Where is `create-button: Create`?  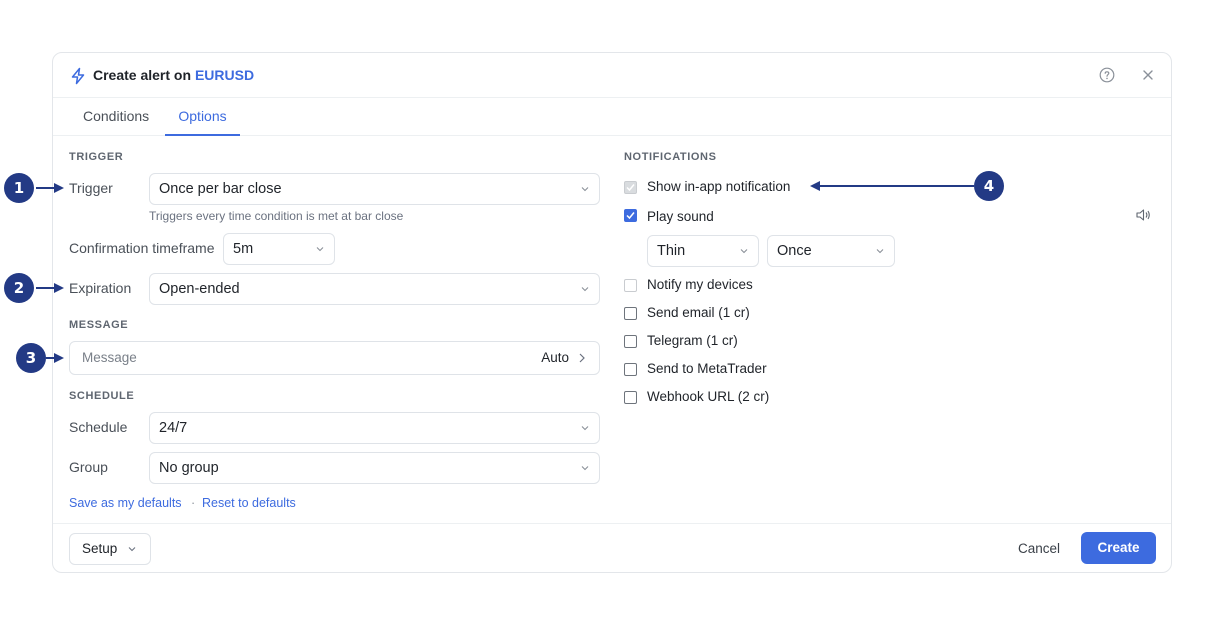
create-button: Create is located at coordinates (1118, 548).